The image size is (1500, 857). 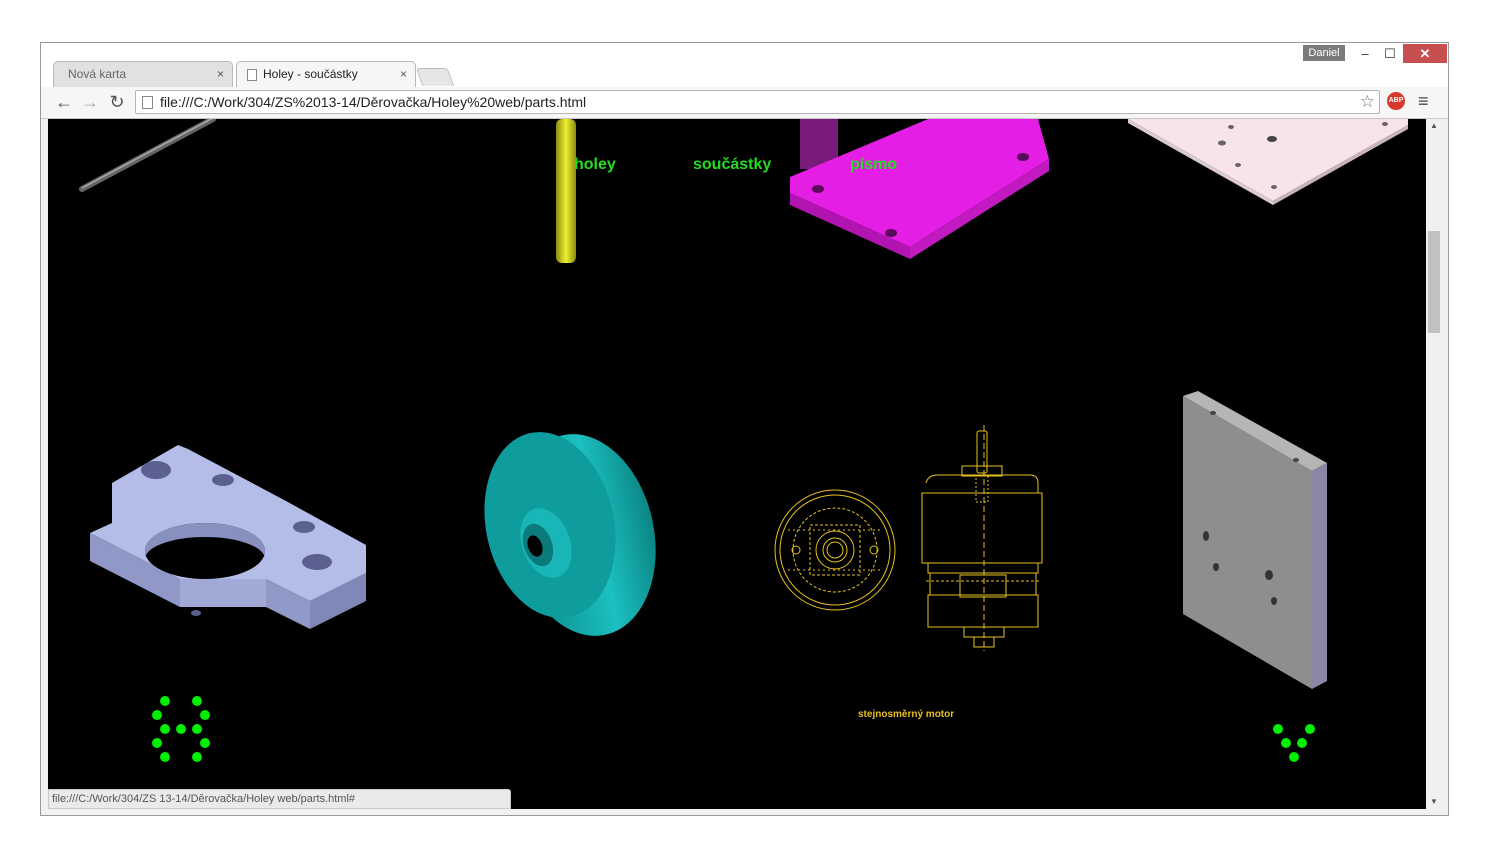 I want to click on tab-holey-parts: Holey - součástky ×, so click(x=326, y=74).